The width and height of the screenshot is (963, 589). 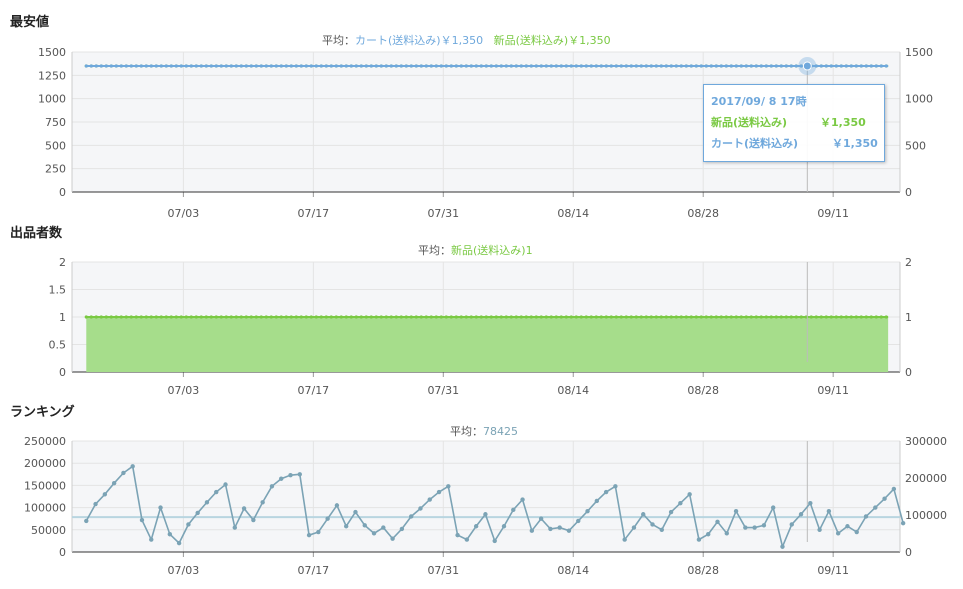 I want to click on y-tick-label-right: 0, so click(x=908, y=552).